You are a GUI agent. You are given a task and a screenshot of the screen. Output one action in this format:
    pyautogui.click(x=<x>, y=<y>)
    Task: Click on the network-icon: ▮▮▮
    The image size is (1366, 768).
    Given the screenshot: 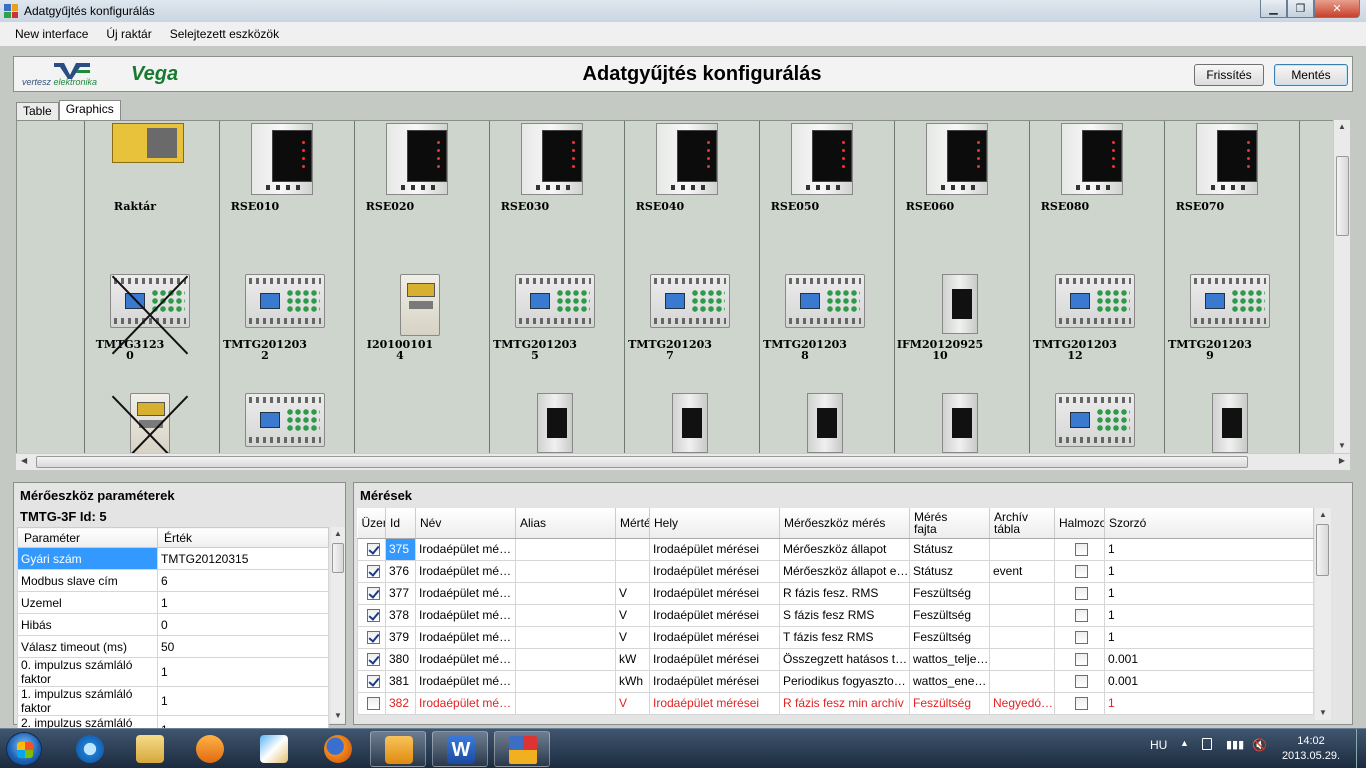 What is the action you would take?
    pyautogui.click(x=1235, y=744)
    